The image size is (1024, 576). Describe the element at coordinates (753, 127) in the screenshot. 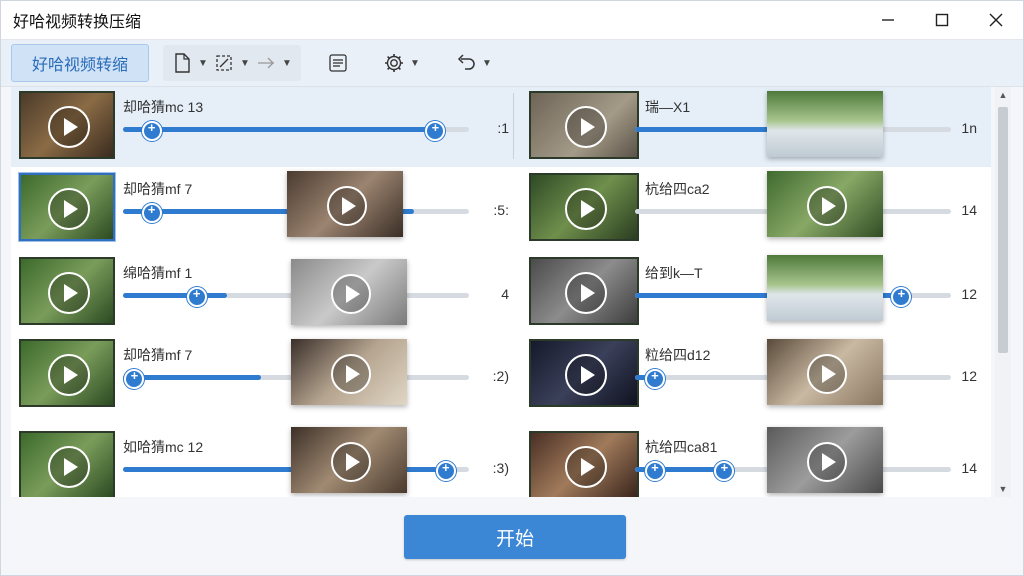

I see `list-item: 瑞—X1 1n` at that location.